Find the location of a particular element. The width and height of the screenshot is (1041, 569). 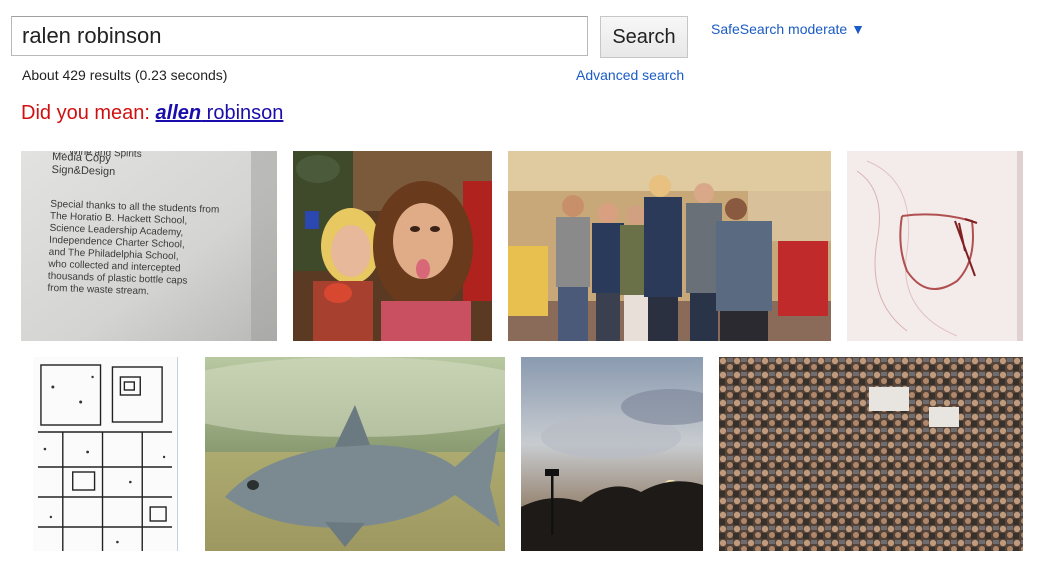

image-result-sunset is located at coordinates (612, 454).